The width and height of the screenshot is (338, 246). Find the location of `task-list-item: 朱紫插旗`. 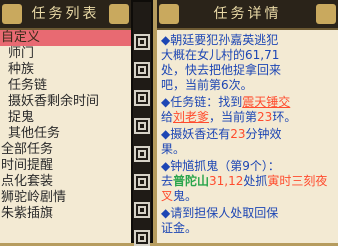

task-list-item: 朱紫插旗 is located at coordinates (65, 214).